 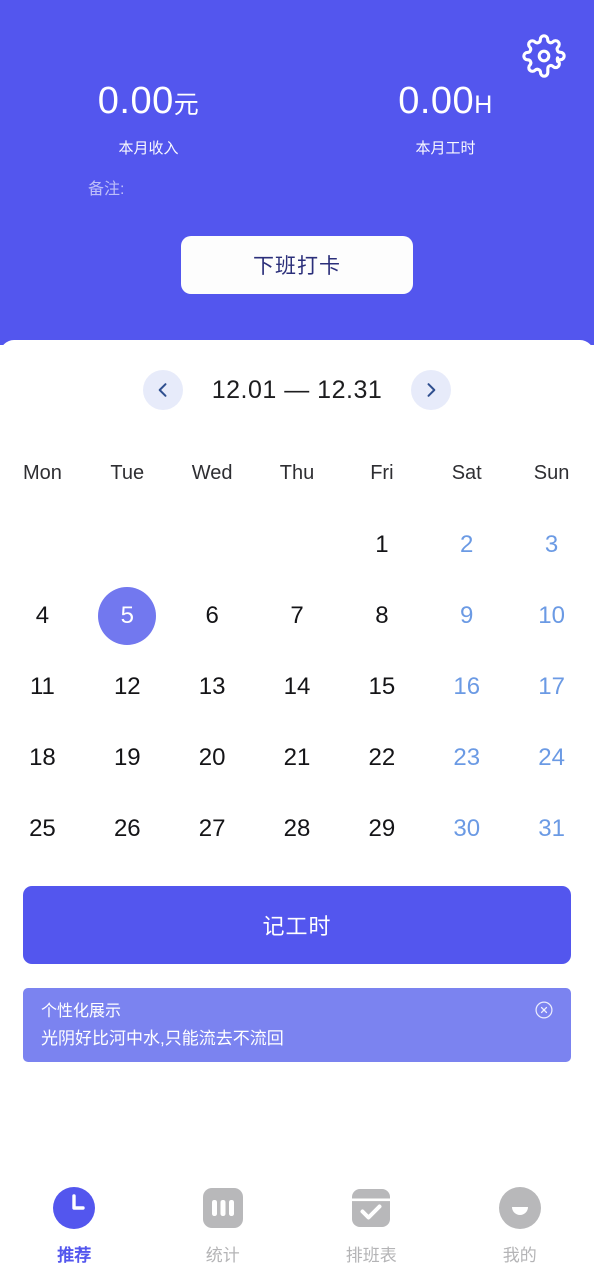 What do you see at coordinates (212, 473) in the screenshot?
I see `weekday-header-wed: Wed` at bounding box center [212, 473].